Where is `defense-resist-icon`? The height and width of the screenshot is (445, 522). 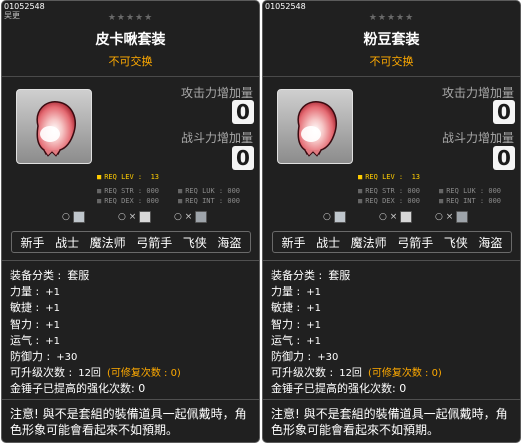
defense-resist-icon is located at coordinates (462, 216).